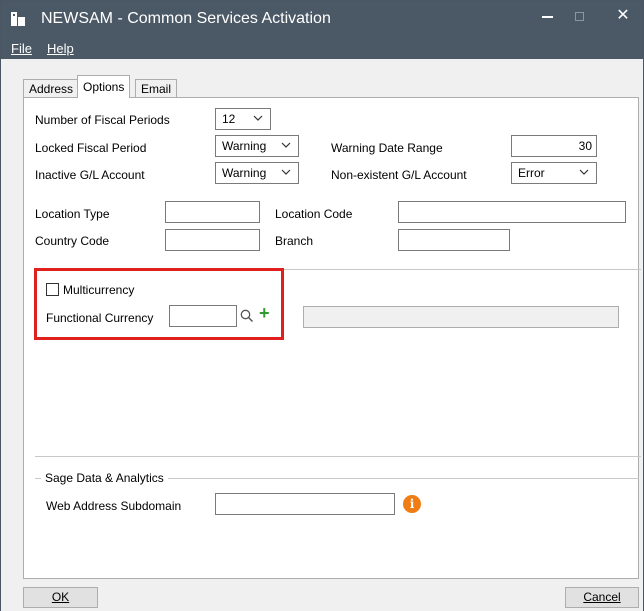  I want to click on ok-button-label: OK, so click(60, 597).